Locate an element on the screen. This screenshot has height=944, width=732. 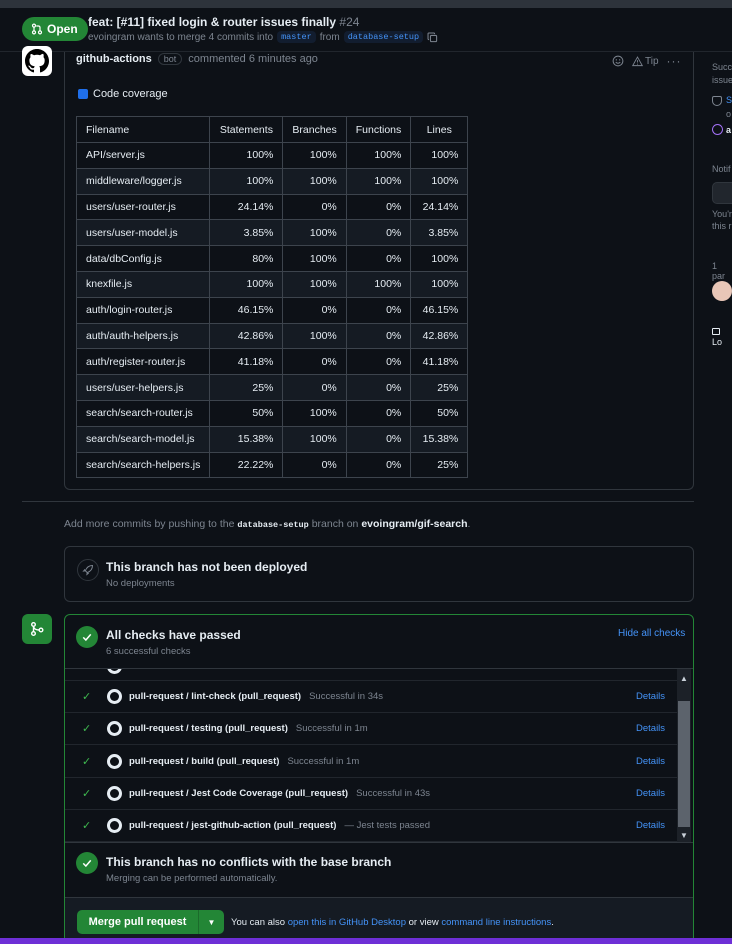
smiley-icon is located at coordinates (618, 61).